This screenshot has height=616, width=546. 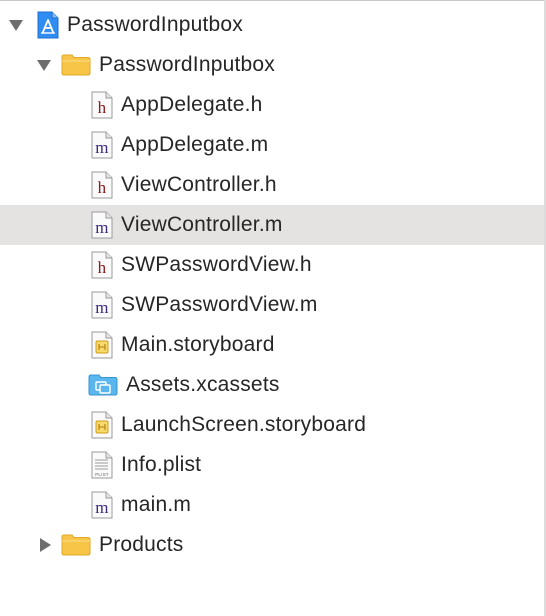 I want to click on plist-file-icon: PLIST, so click(x=102, y=465).